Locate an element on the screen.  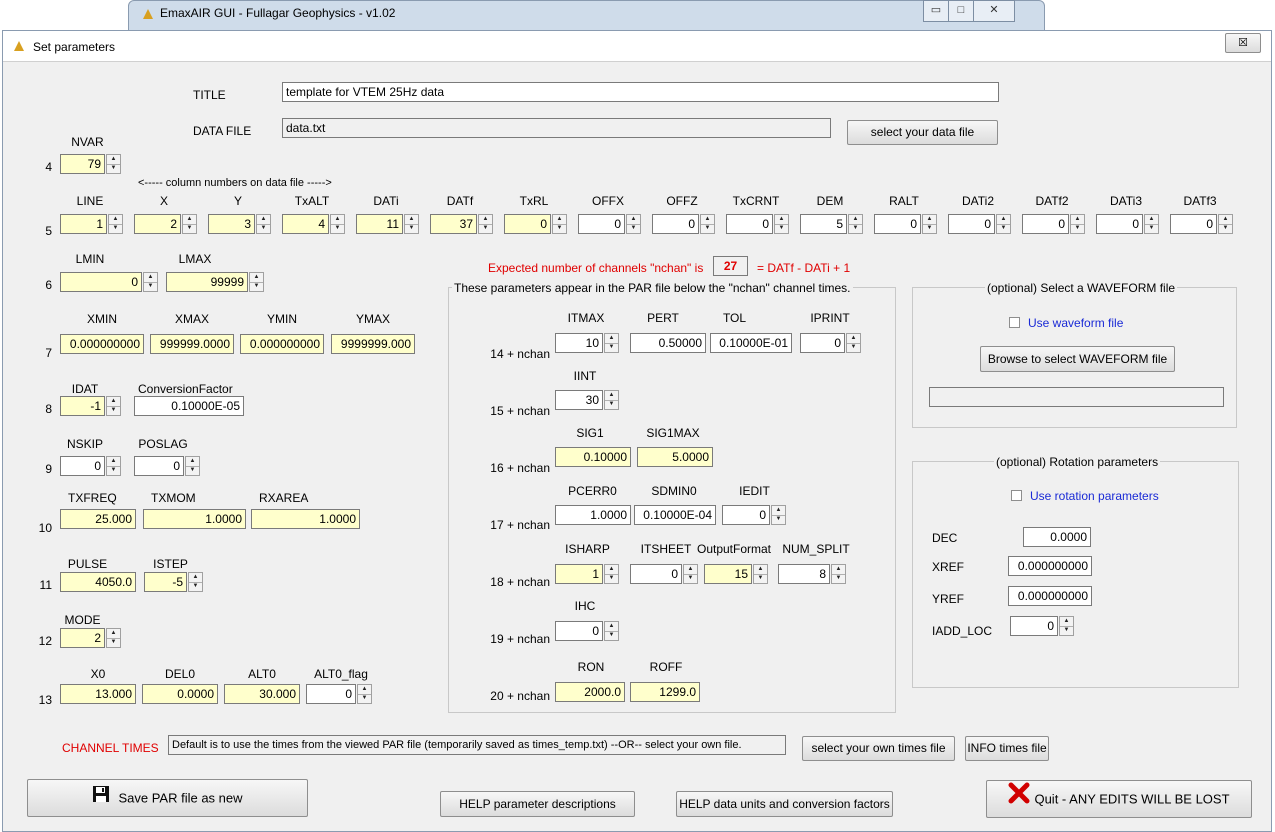
idat-spinner: ▲ ▼ is located at coordinates (113, 406).